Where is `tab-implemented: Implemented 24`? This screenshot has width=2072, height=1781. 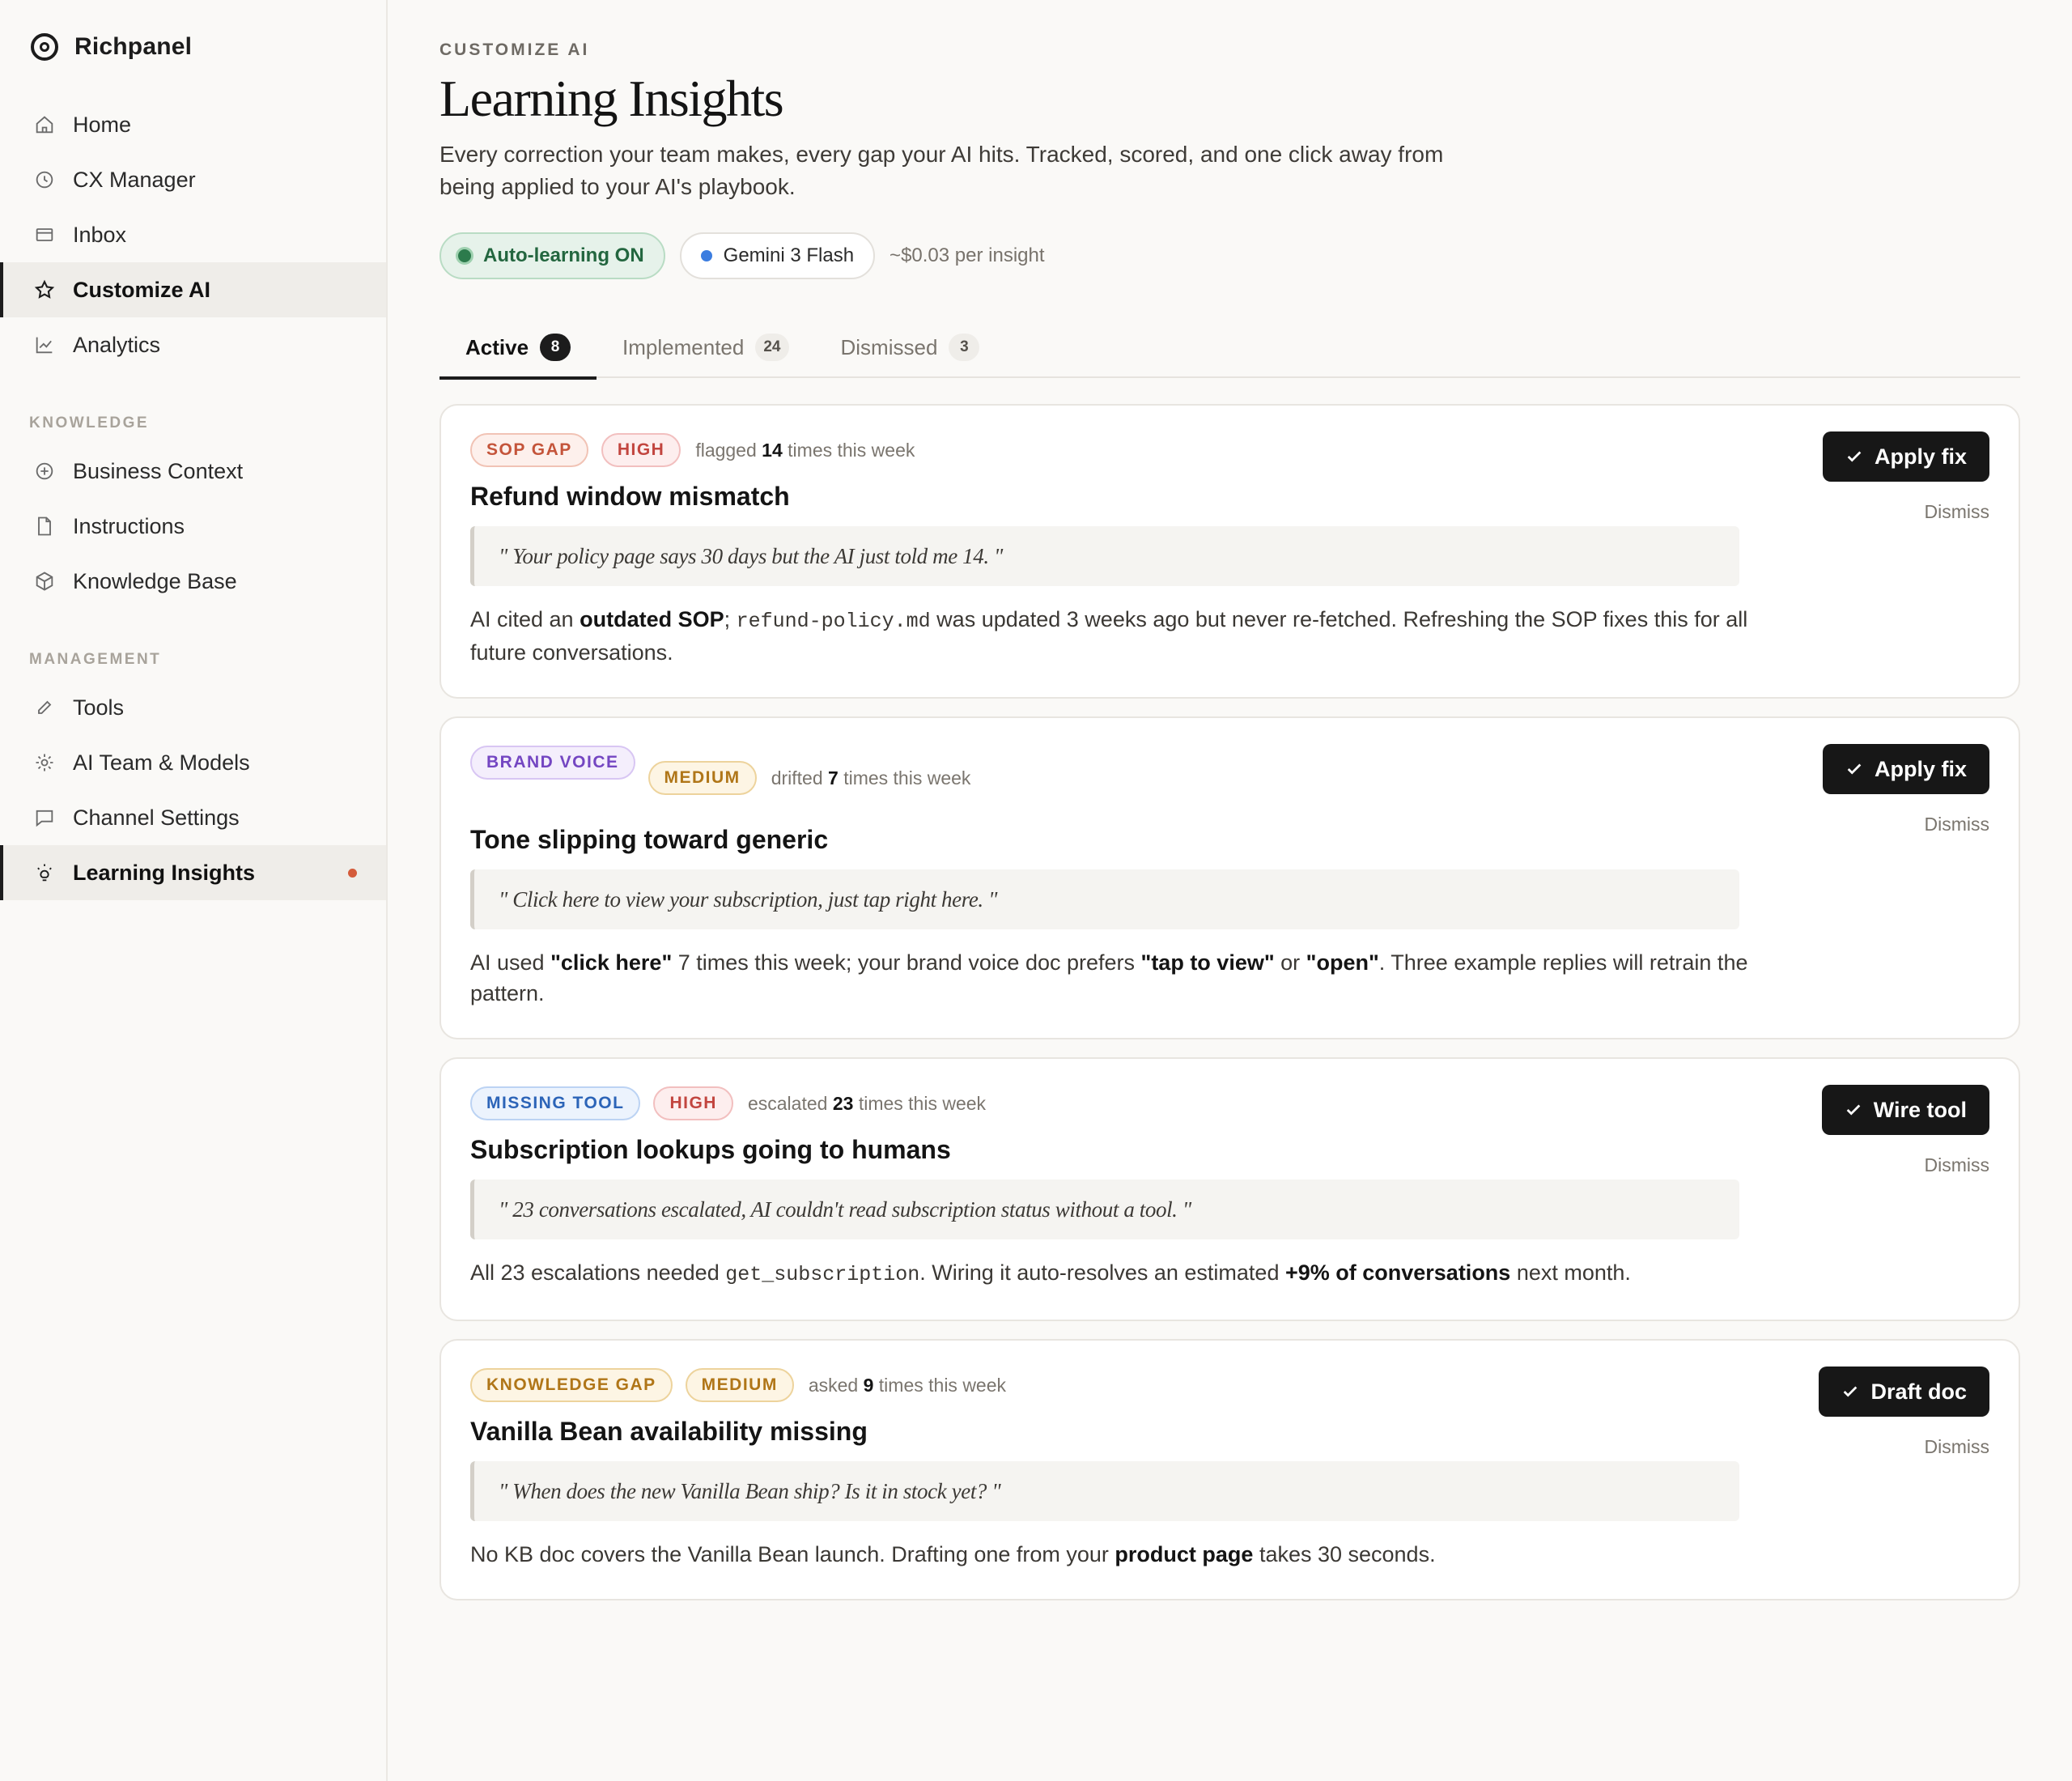
tab-implemented: Implemented 24 is located at coordinates (705, 347).